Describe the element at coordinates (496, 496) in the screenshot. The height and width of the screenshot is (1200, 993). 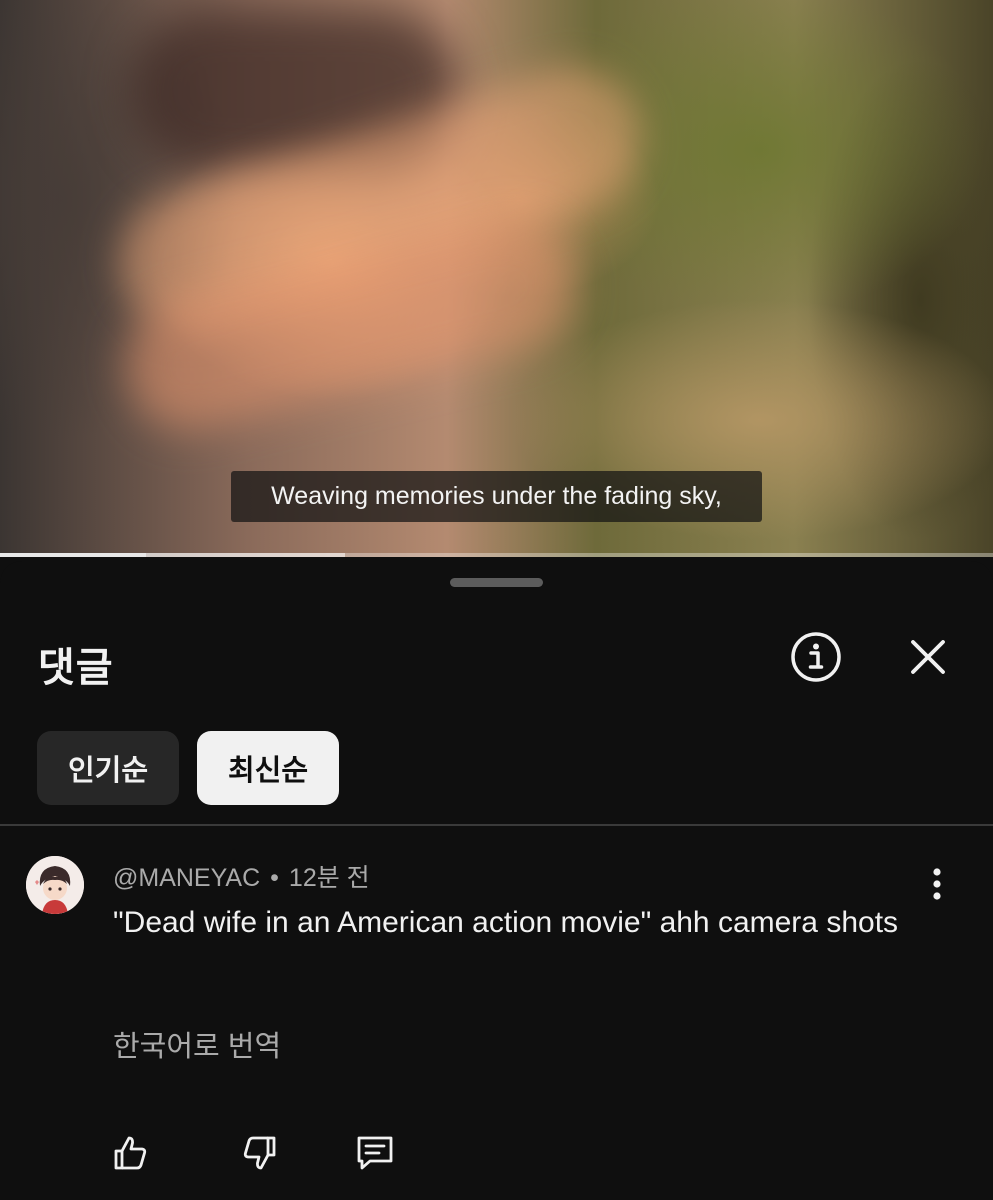
I see `video-caption: Weaving memories under the fading sky,` at that location.